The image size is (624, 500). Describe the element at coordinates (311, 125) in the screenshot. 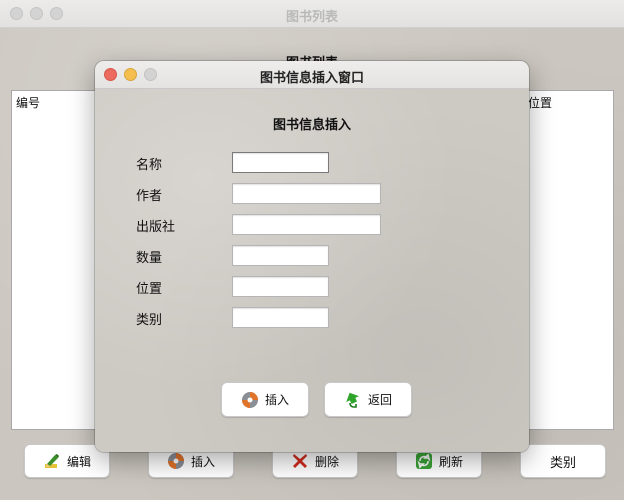

I see `form-heading: 图书信息插入` at that location.